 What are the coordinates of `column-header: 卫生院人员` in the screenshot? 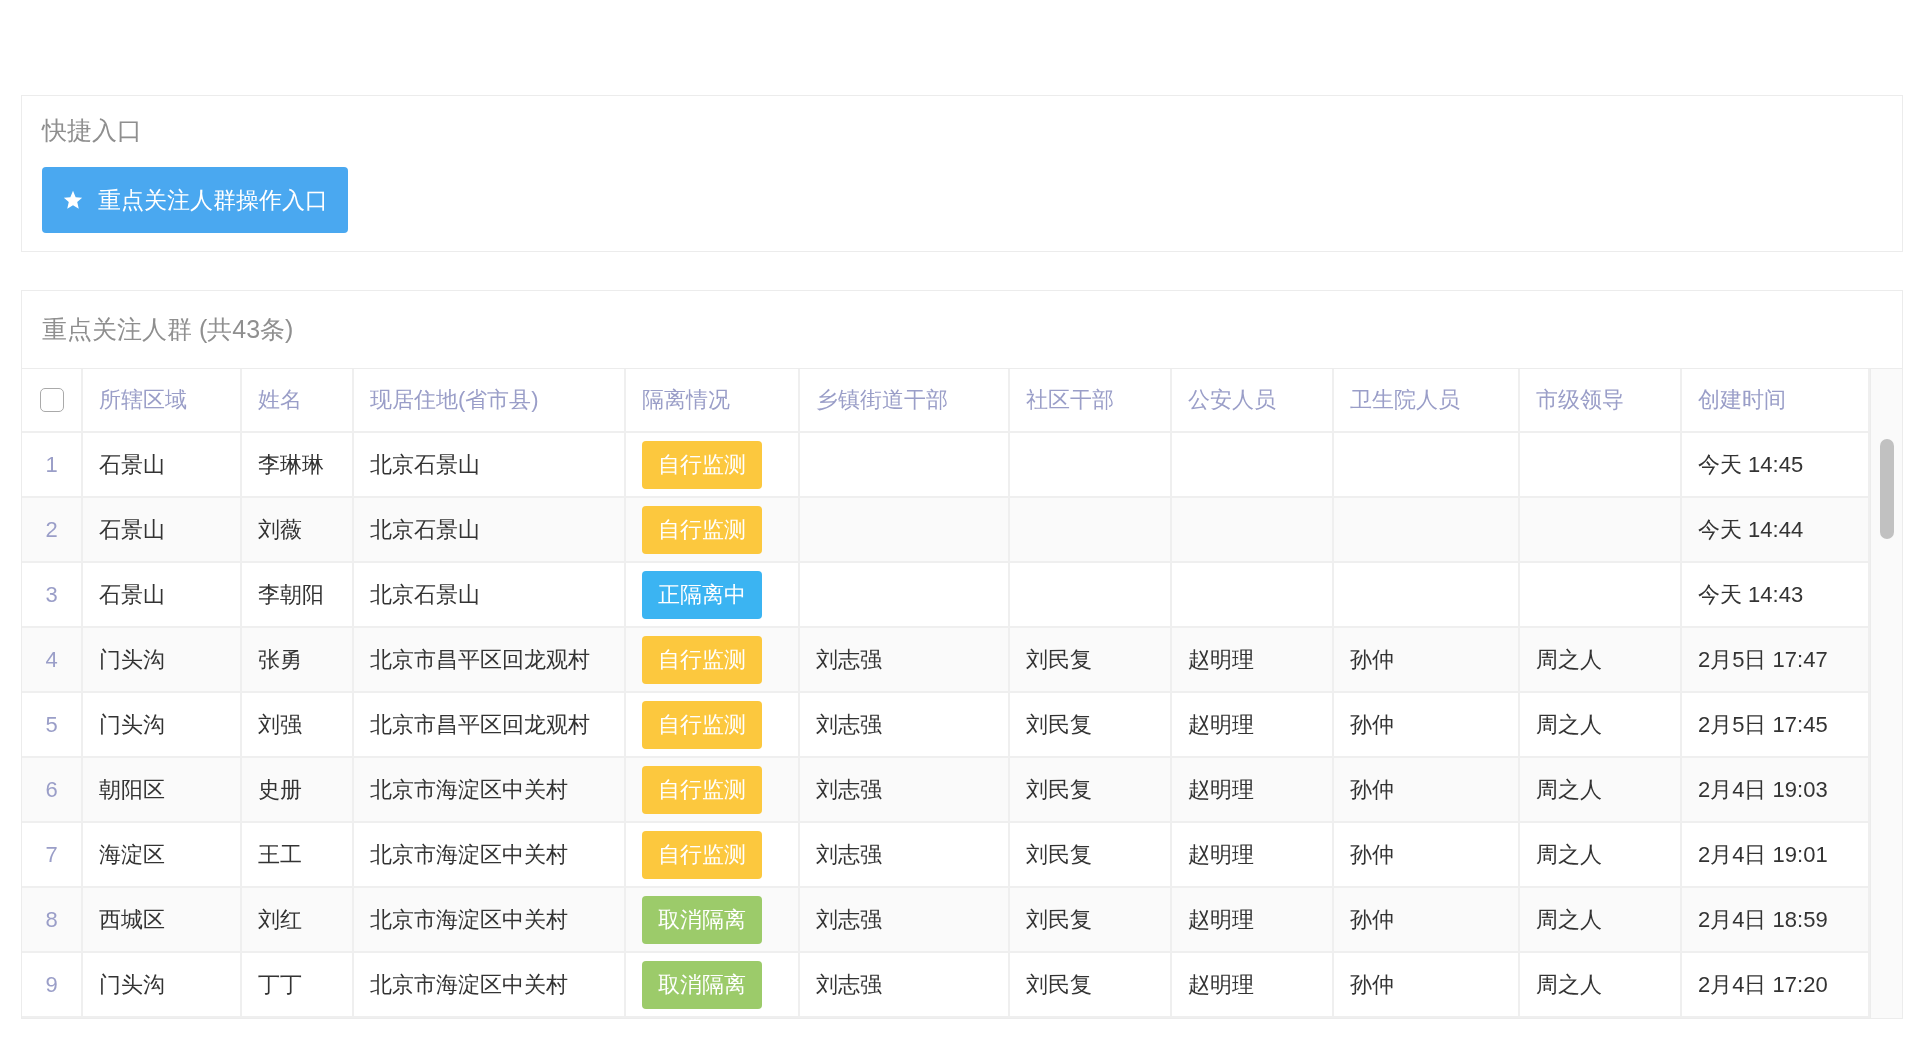 It's located at (1427, 400).